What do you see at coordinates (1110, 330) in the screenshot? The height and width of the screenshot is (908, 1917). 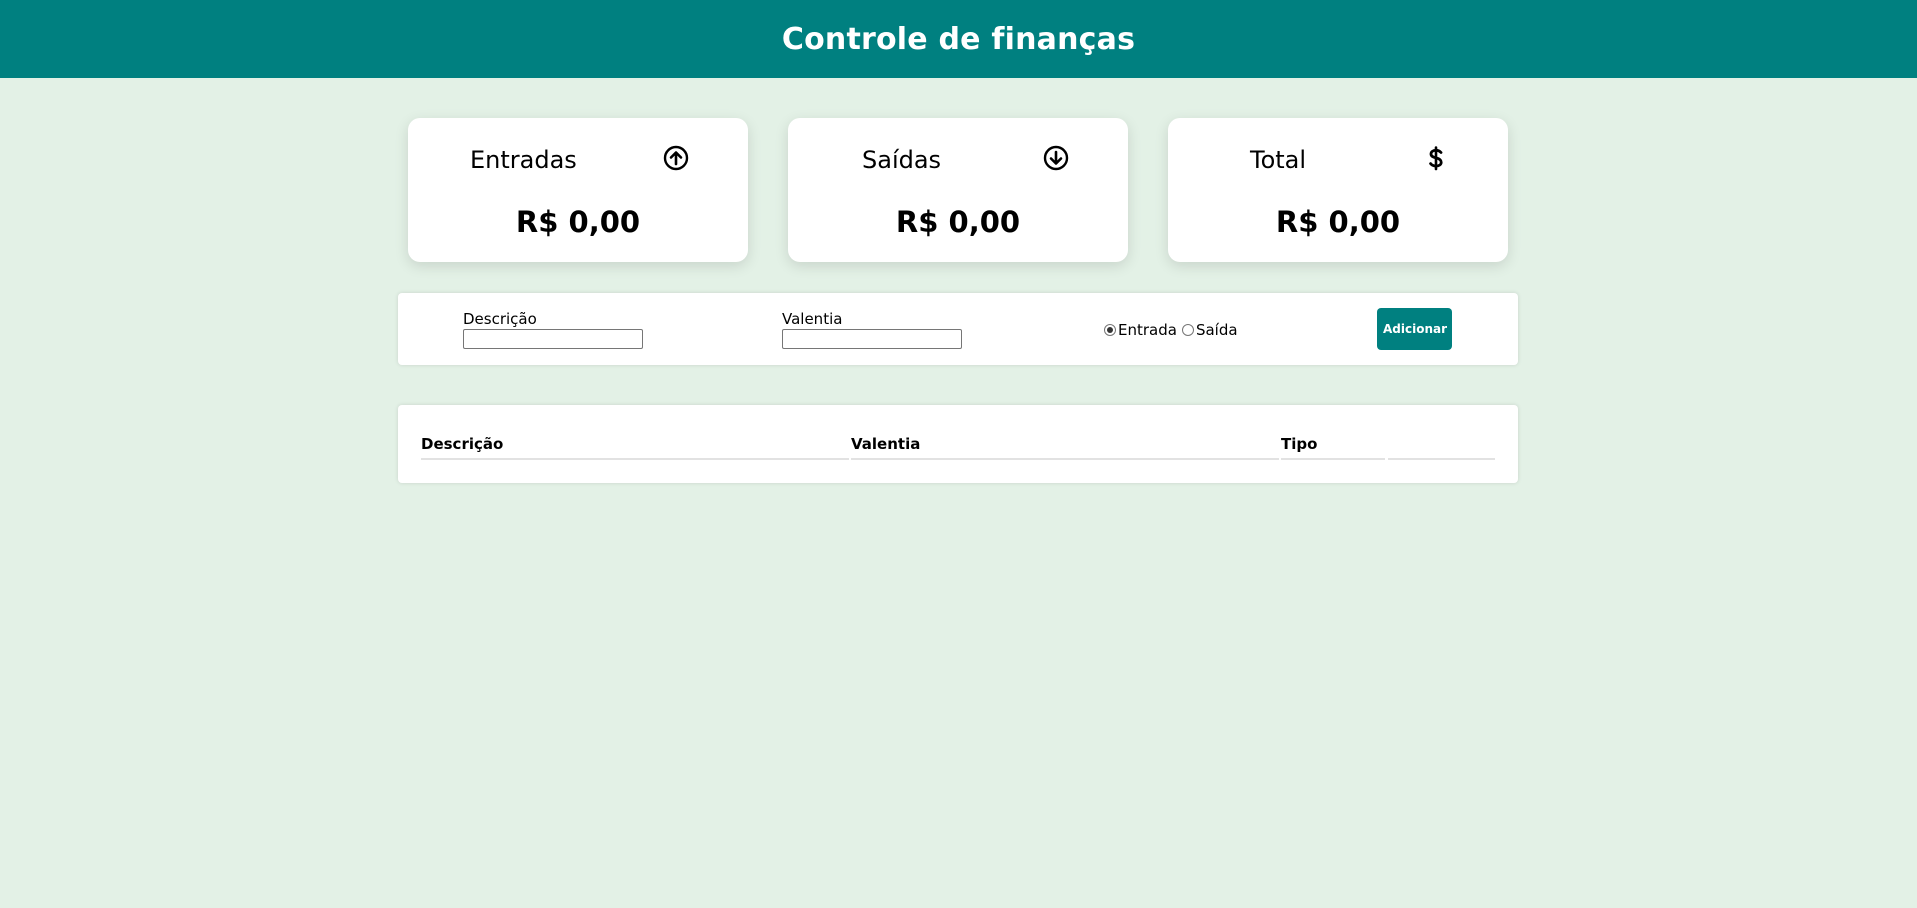 I see `radio-entrada` at bounding box center [1110, 330].